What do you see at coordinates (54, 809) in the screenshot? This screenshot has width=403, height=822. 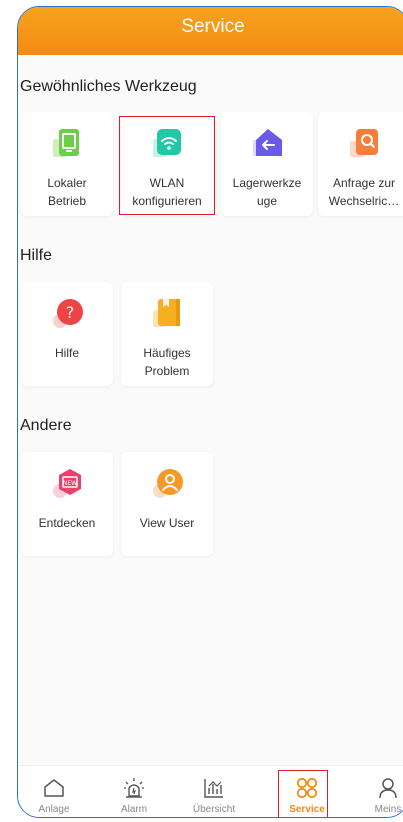 I see `tab-label: Anlage` at bounding box center [54, 809].